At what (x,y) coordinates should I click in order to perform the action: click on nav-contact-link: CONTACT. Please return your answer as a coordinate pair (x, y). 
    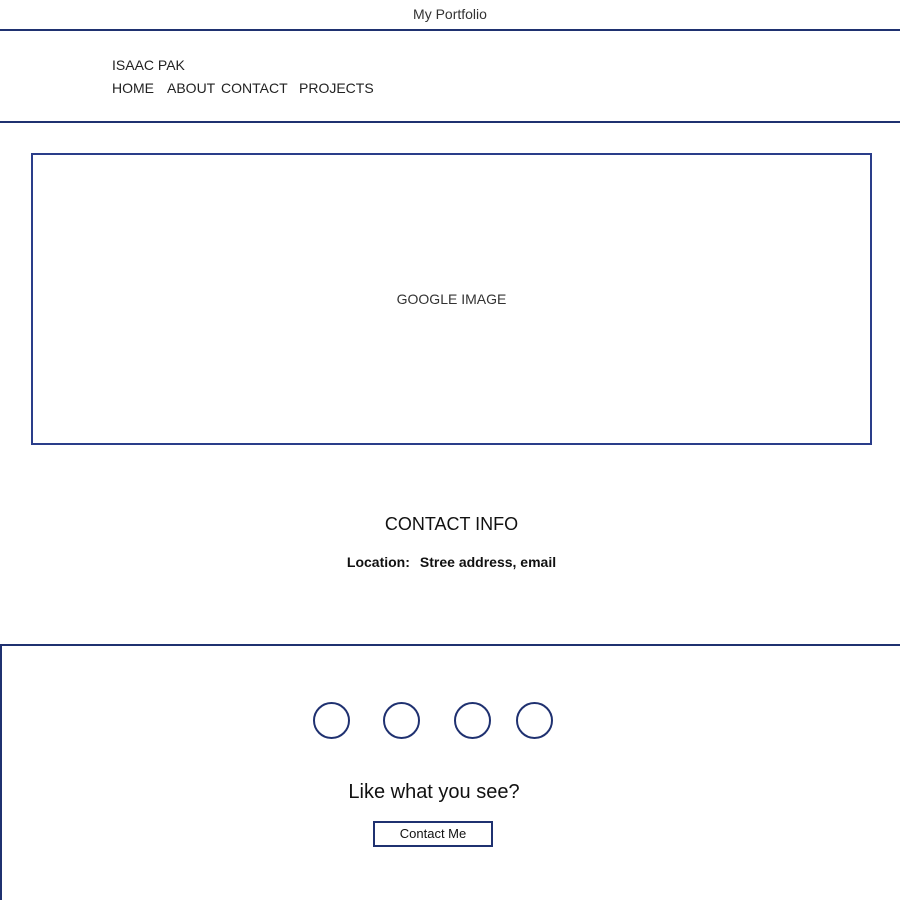
    Looking at the image, I should click on (254, 88).